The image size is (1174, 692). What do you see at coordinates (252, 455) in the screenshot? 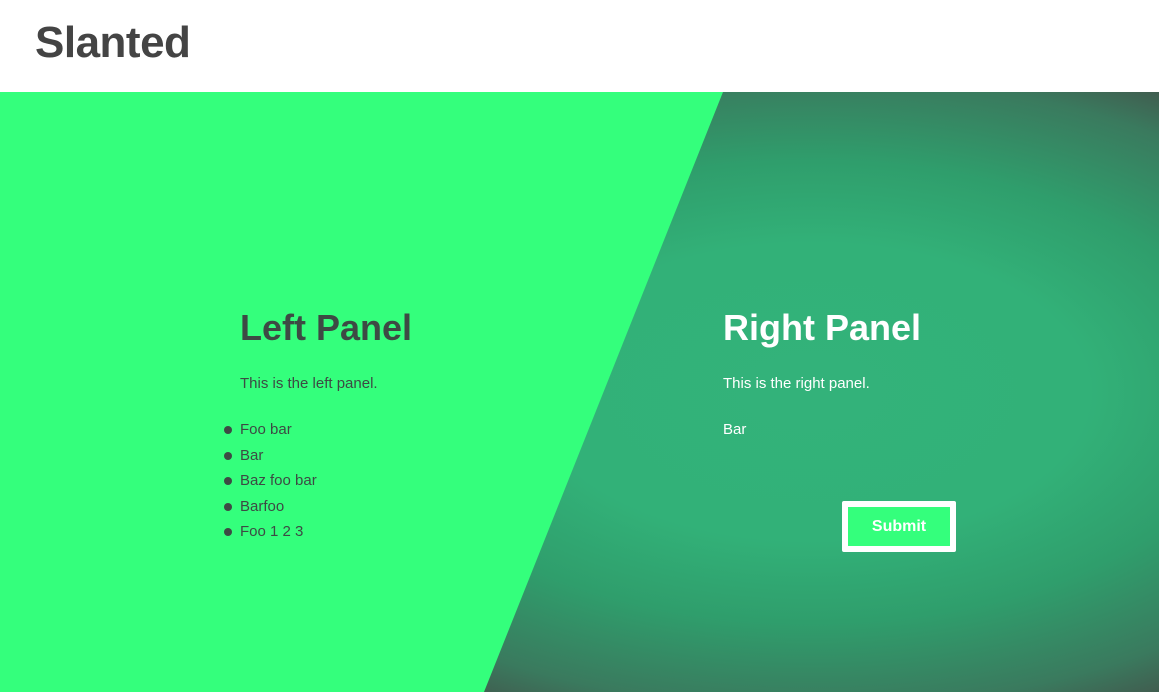
I see `list-item-label: Bar` at bounding box center [252, 455].